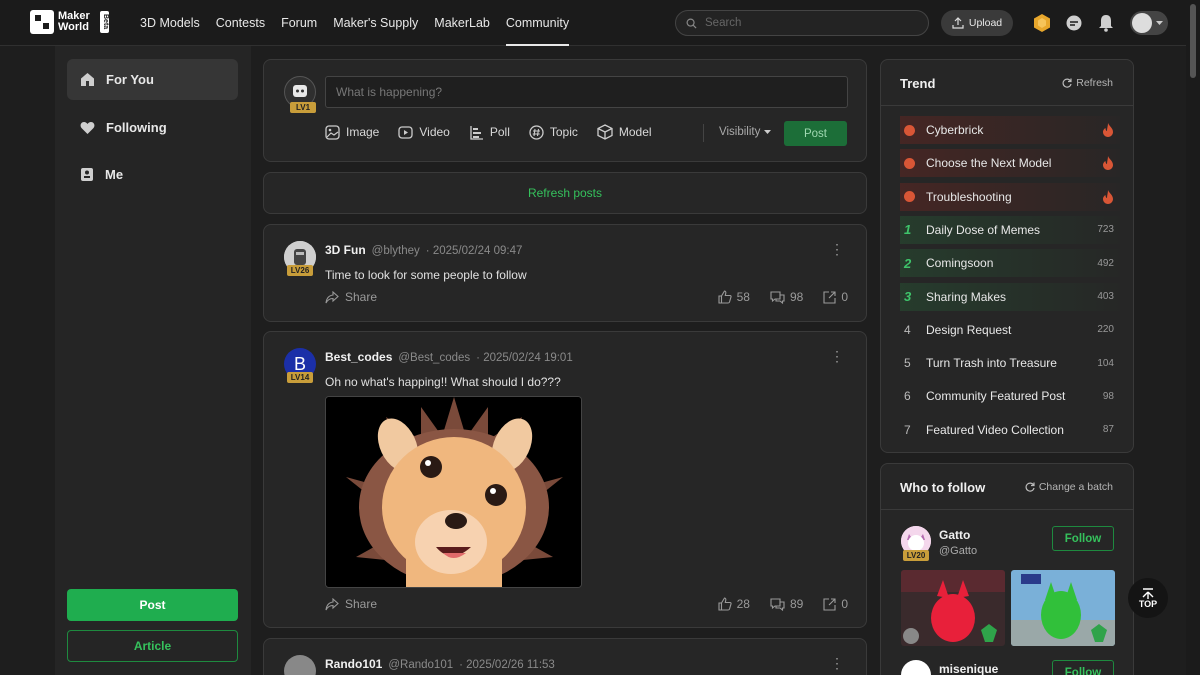 Image resolution: width=1200 pixels, height=675 pixels. Describe the element at coordinates (635, 132) in the screenshot. I see `tool-label: Model` at that location.